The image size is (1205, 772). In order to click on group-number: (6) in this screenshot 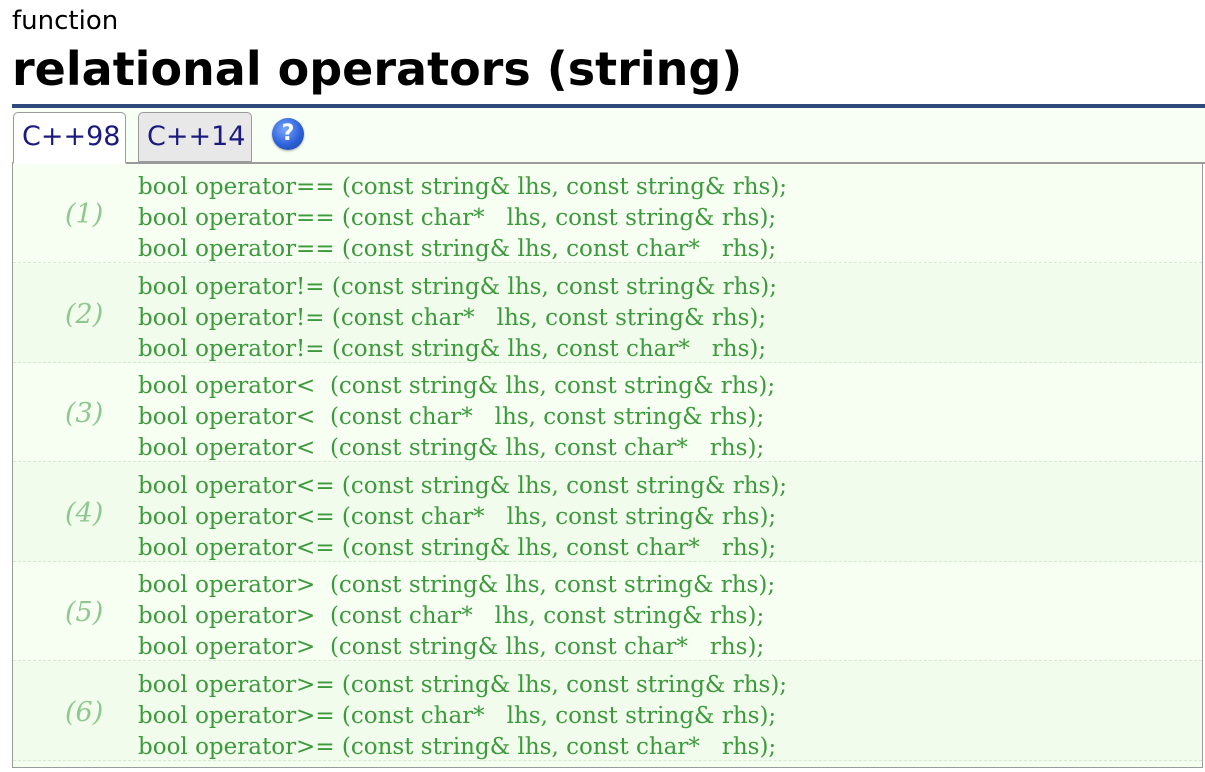, I will do `click(84, 712)`.